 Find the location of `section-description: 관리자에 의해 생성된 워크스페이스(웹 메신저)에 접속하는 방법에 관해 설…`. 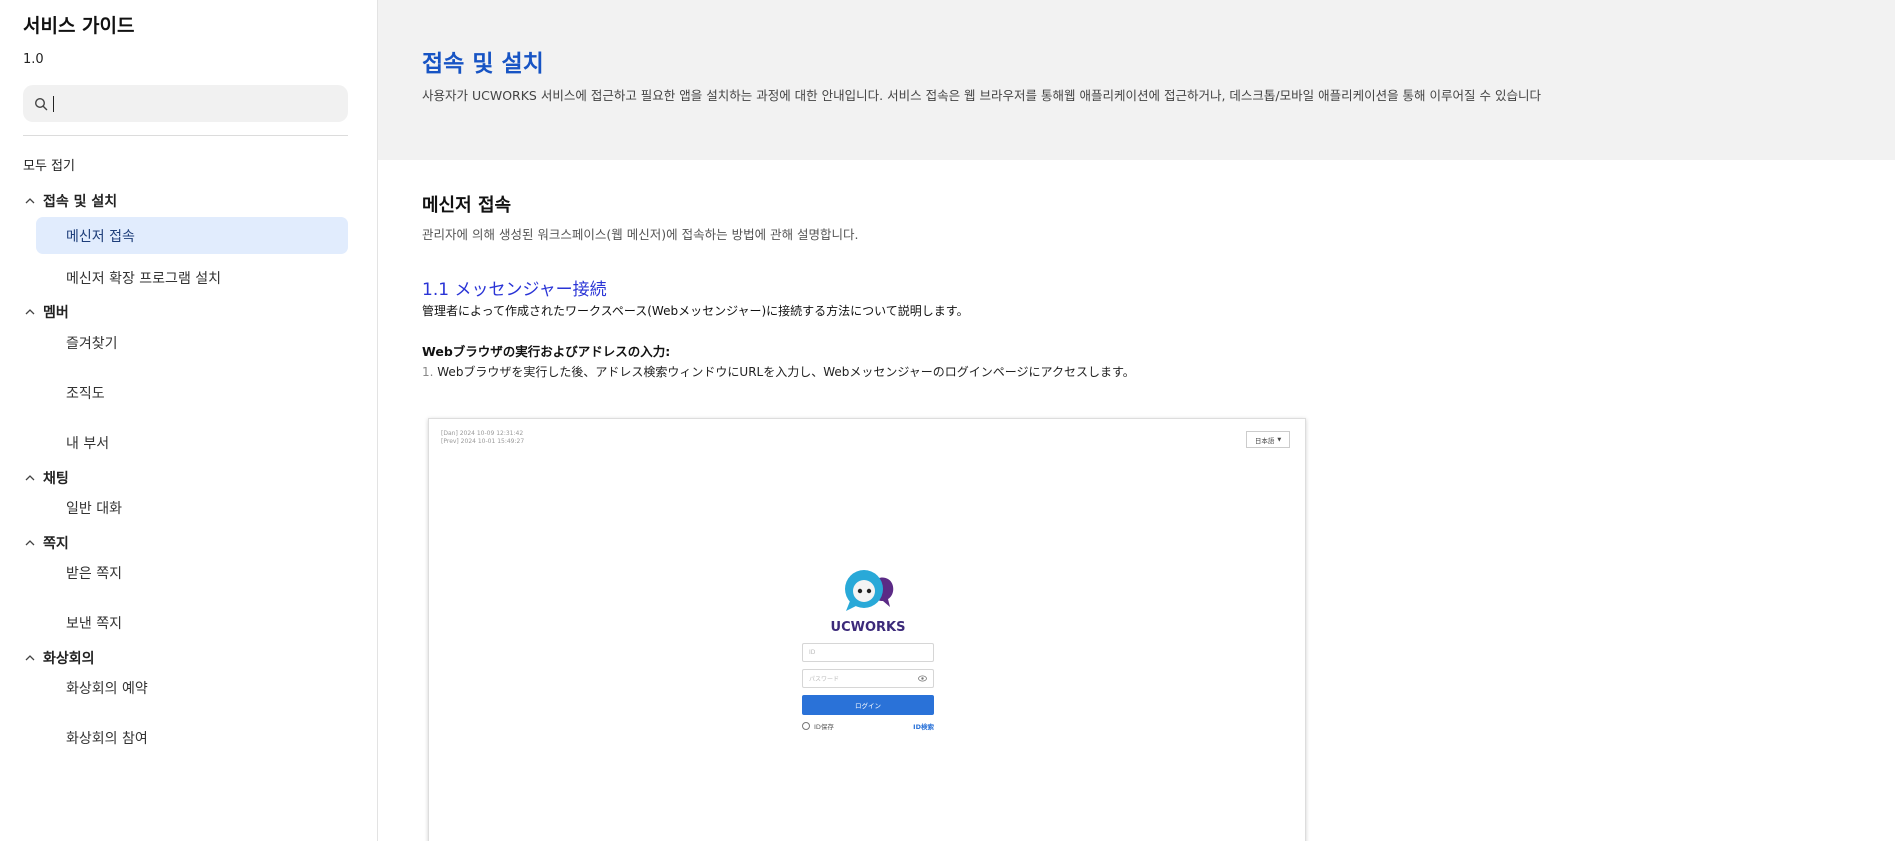

section-description: 관리자에 의해 생성된 워크스페이스(웹 메신저)에 접속하는 방법에 관해 설… is located at coordinates (640, 234).